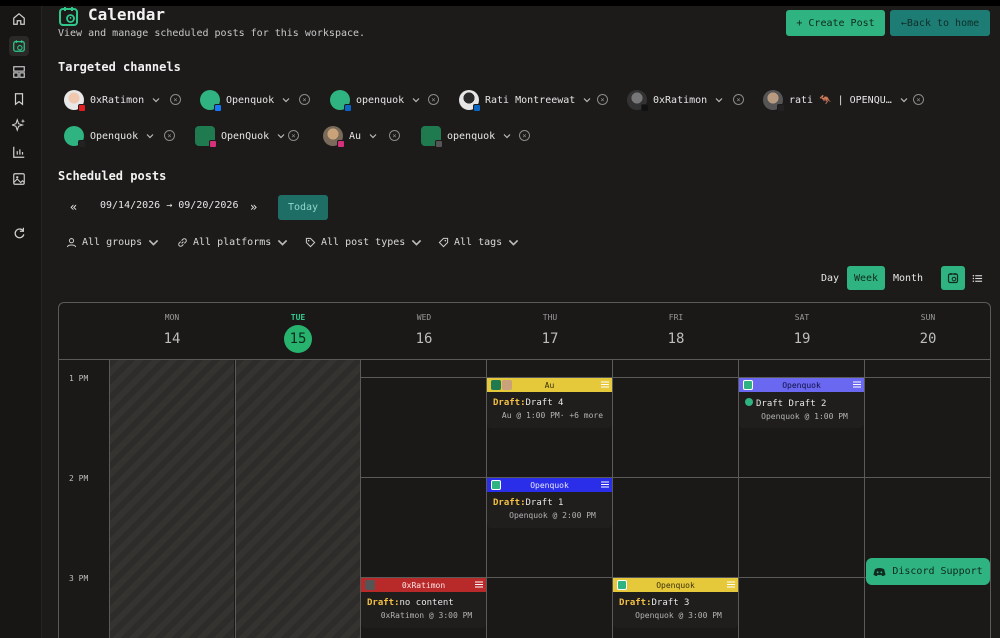  Describe the element at coordinates (549, 403) in the screenshot. I see `post-card: Au Draft:Draft 4 Au @ 1:00 PM· +6 more` at that location.